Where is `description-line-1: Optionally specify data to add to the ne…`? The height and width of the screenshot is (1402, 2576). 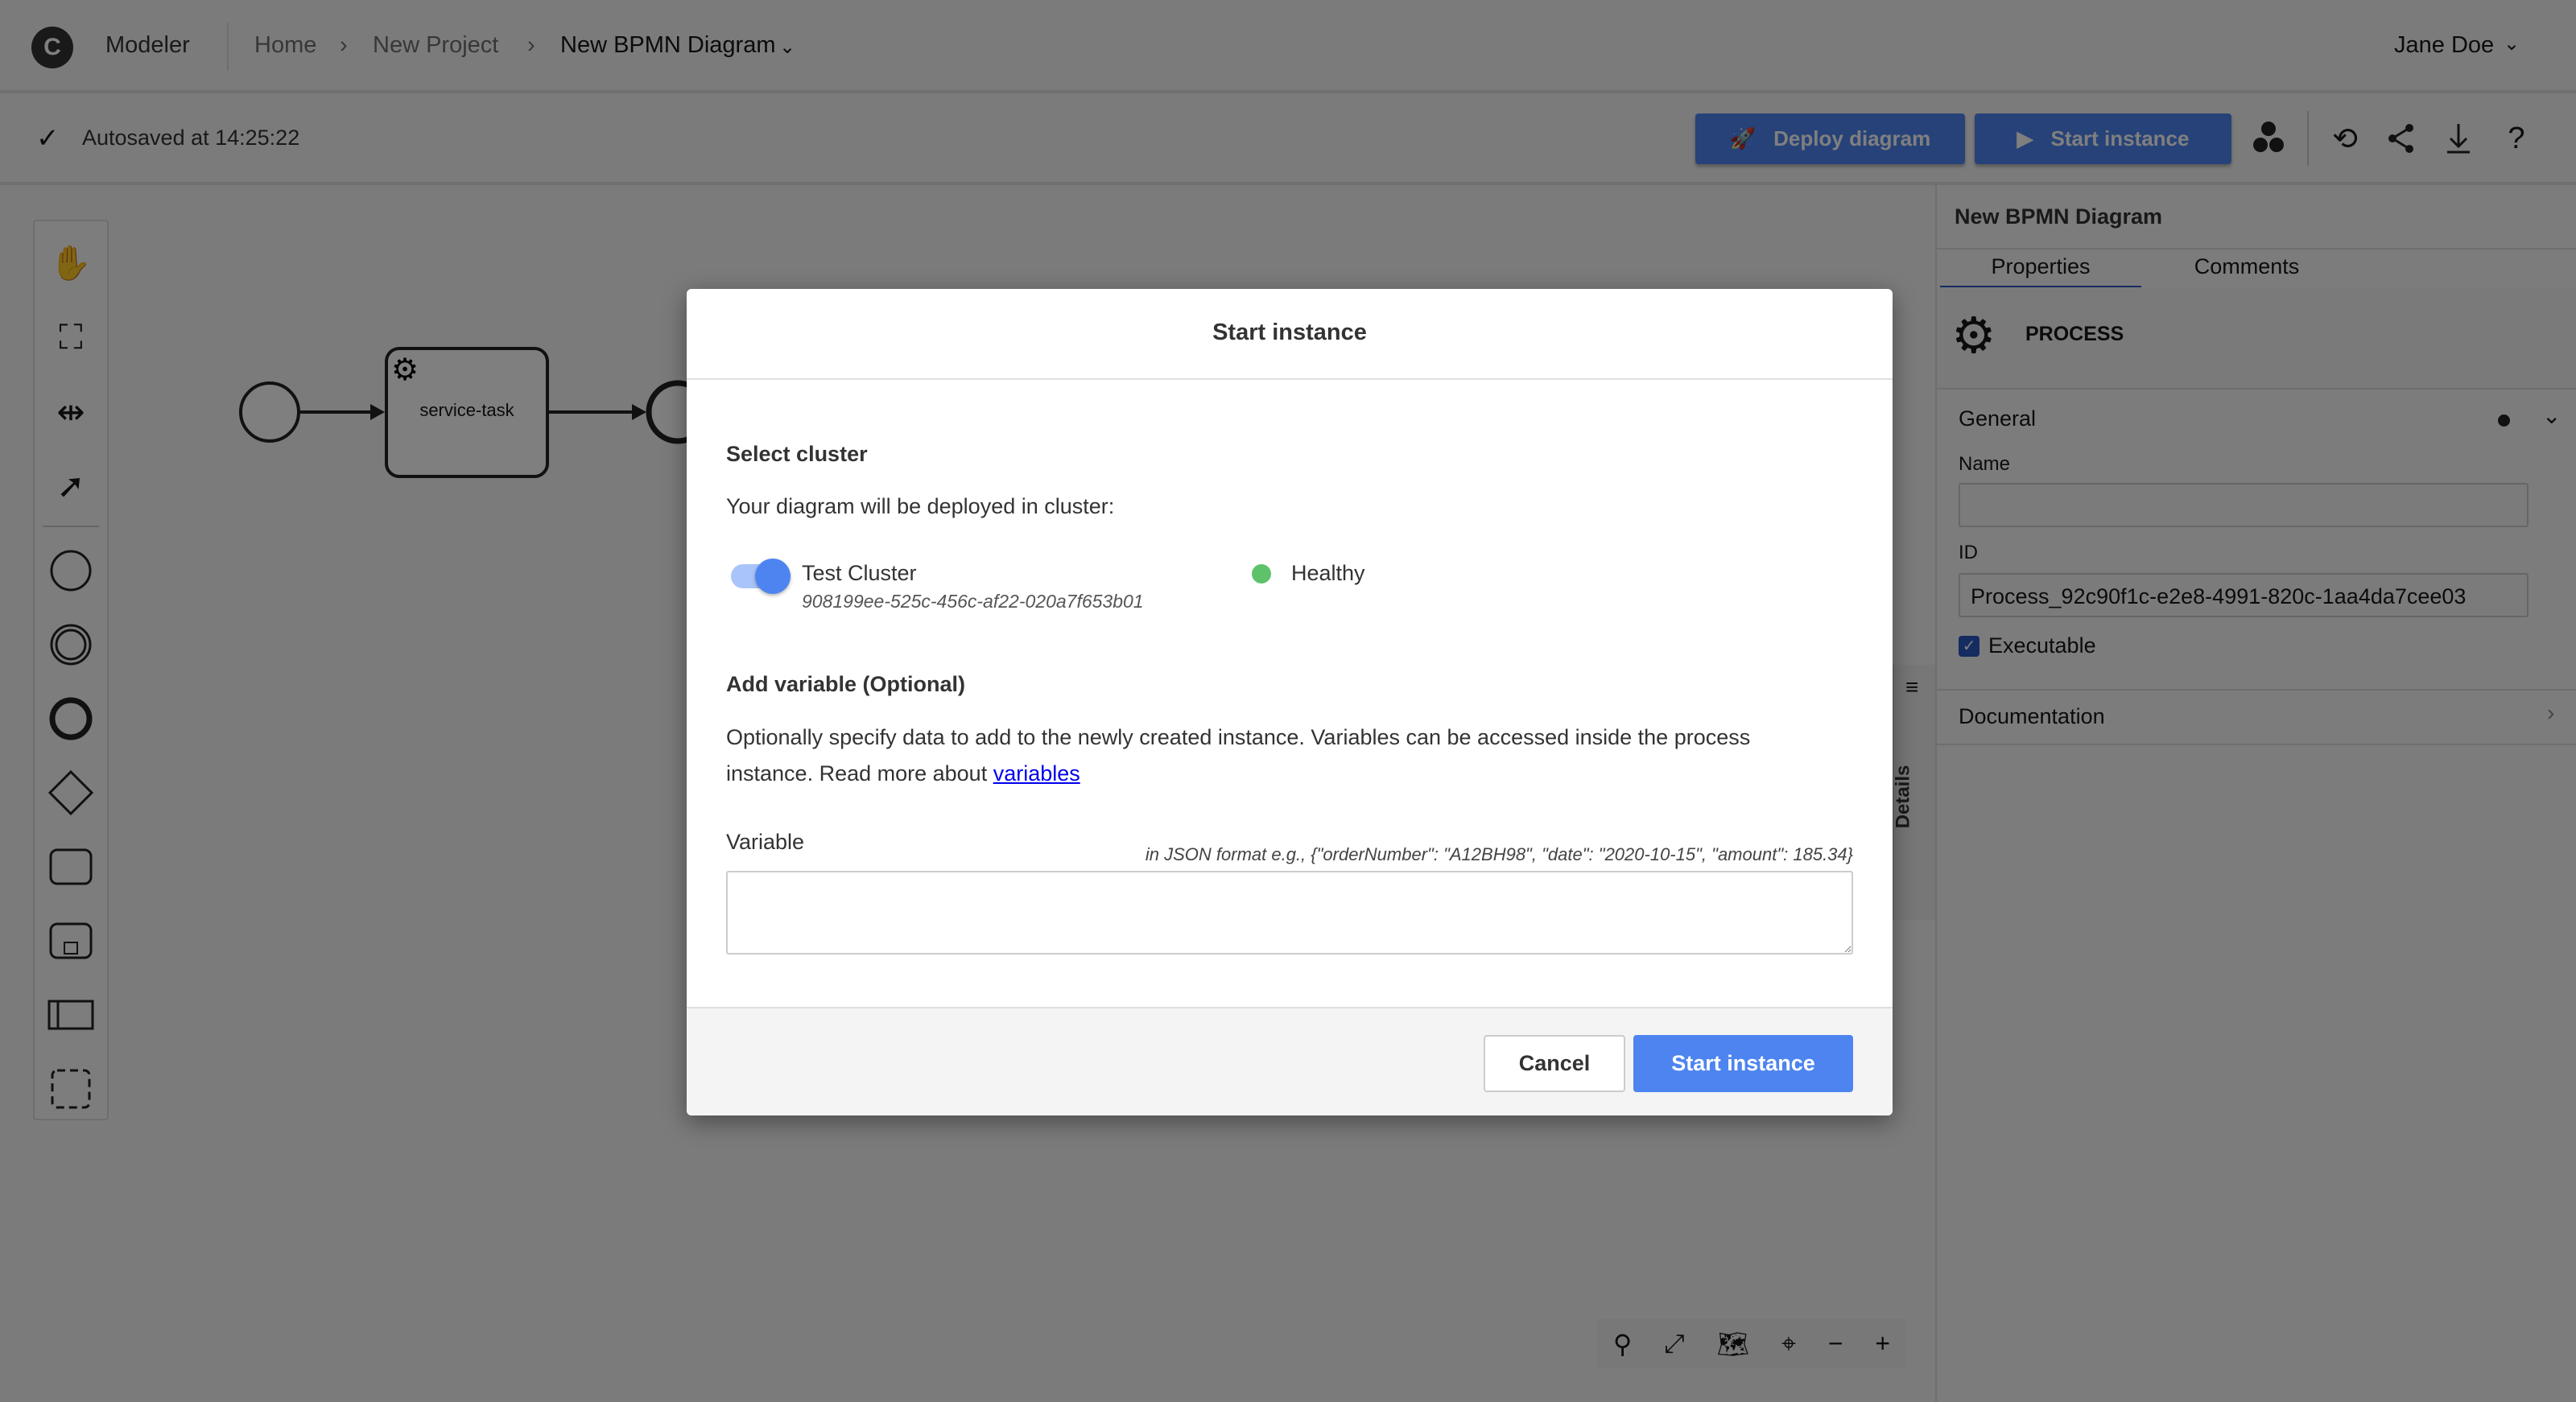 description-line-1: Optionally specify data to add to the ne… is located at coordinates (1238, 737).